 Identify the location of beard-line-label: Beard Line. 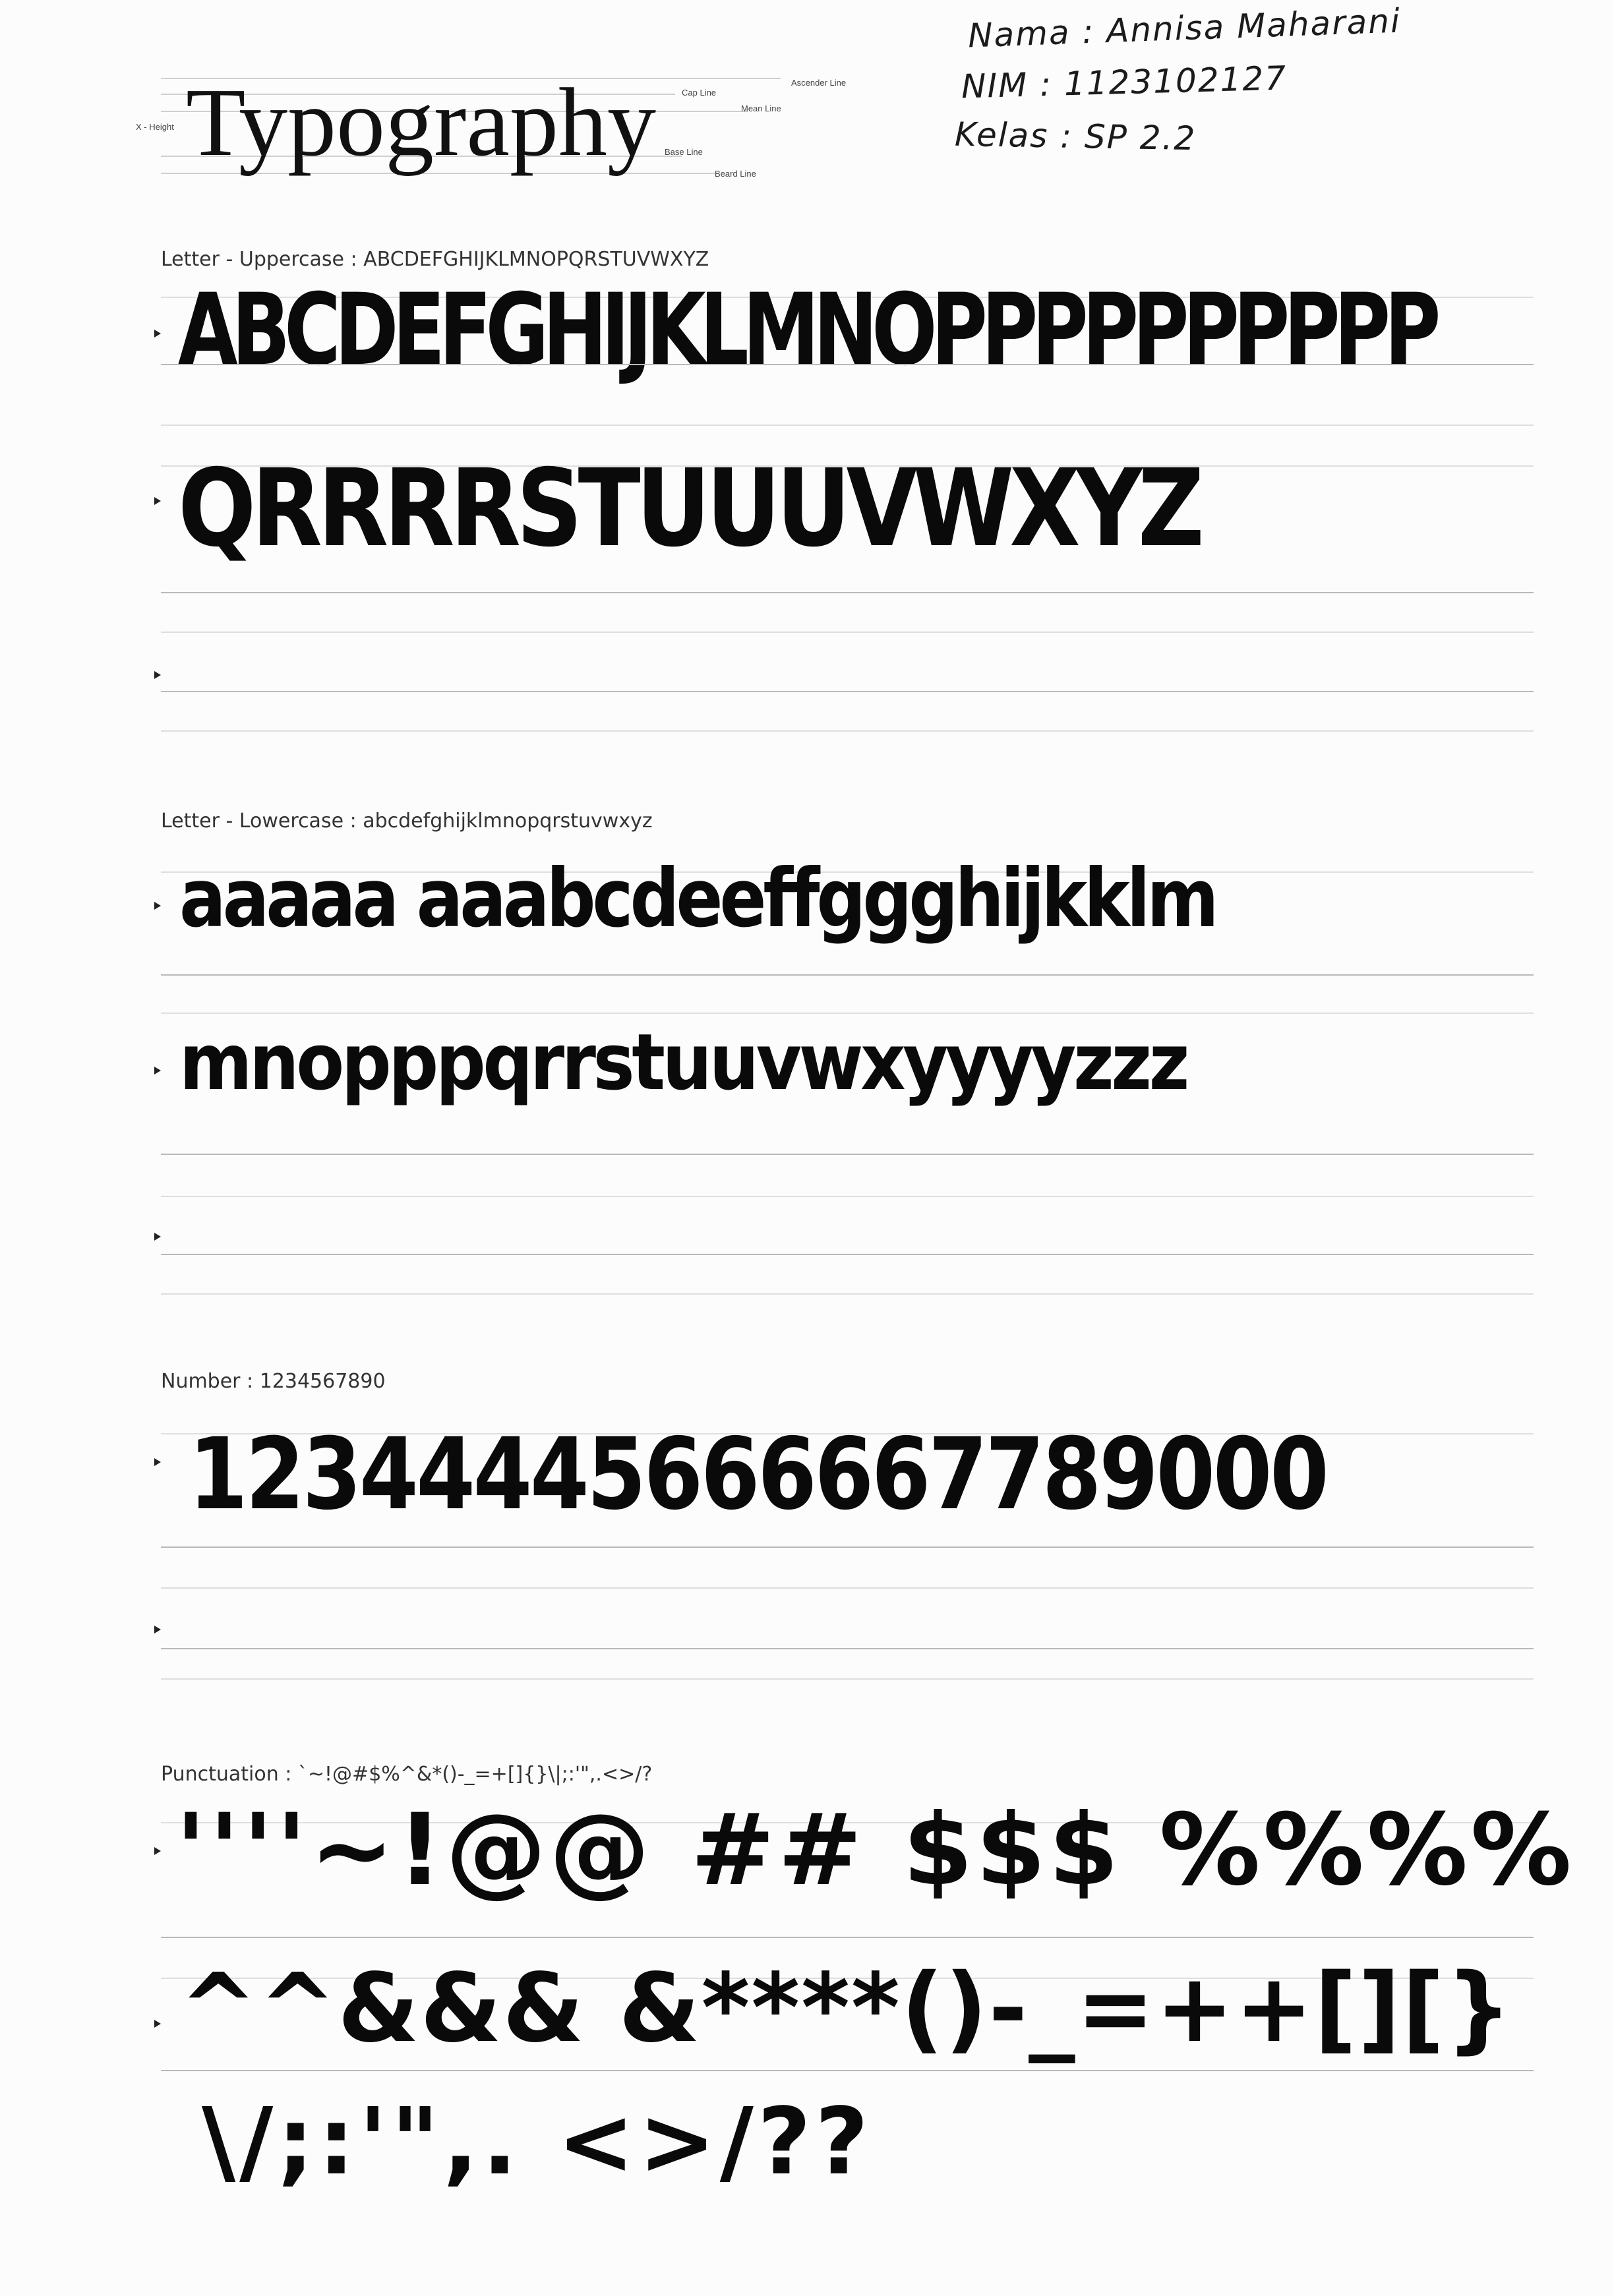
(735, 174).